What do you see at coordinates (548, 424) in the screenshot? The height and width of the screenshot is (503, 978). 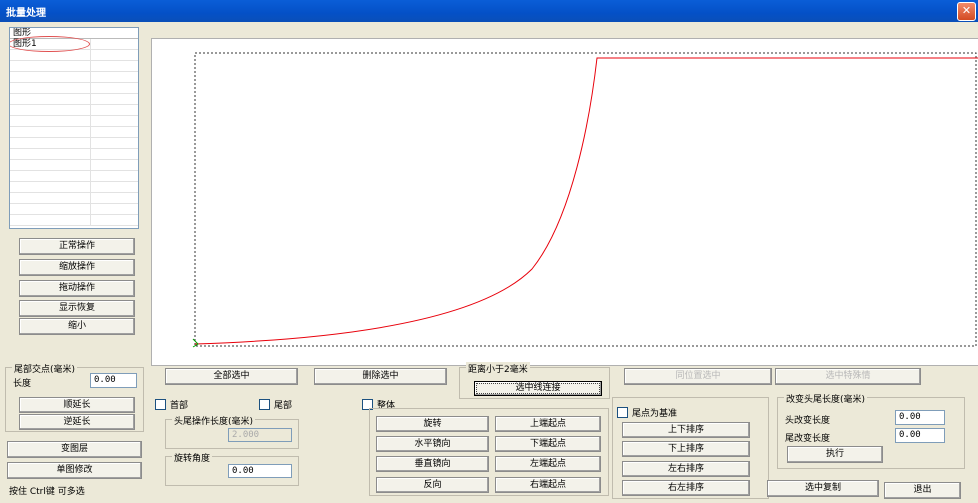 I see `top-start-button: 上端起点` at bounding box center [548, 424].